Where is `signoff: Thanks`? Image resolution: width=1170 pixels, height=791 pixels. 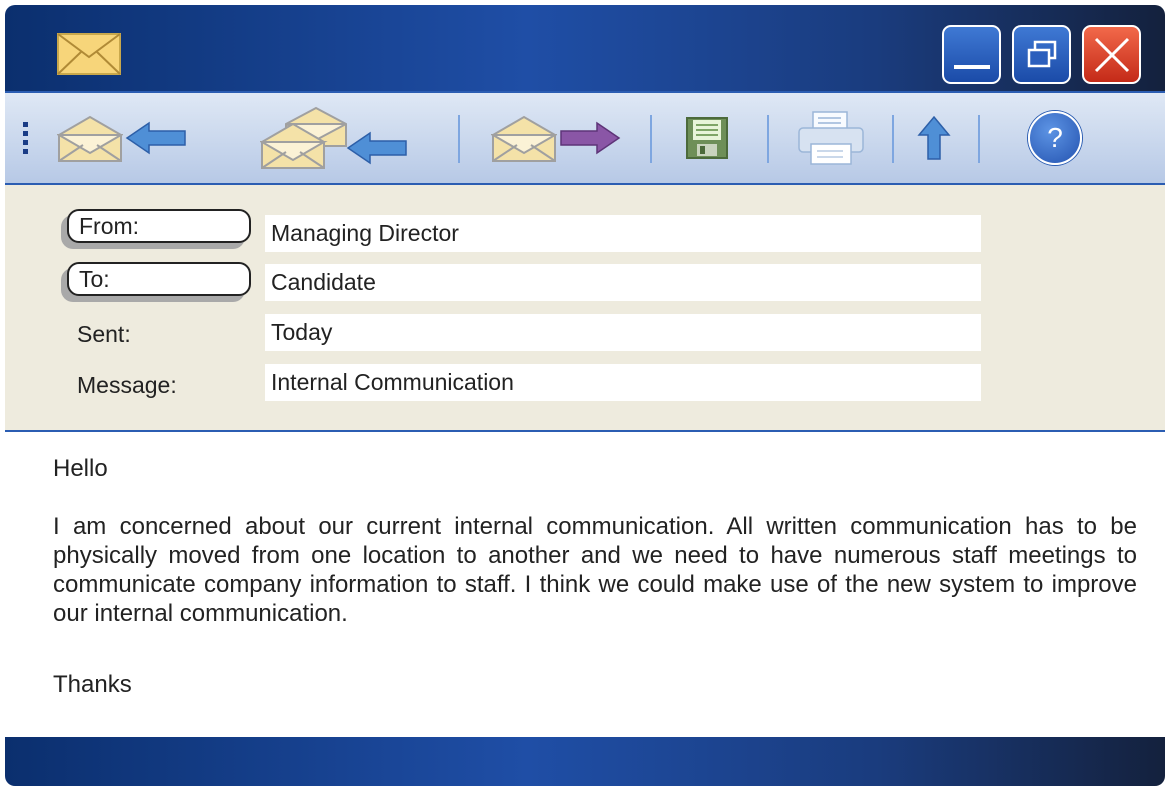 signoff: Thanks is located at coordinates (92, 684).